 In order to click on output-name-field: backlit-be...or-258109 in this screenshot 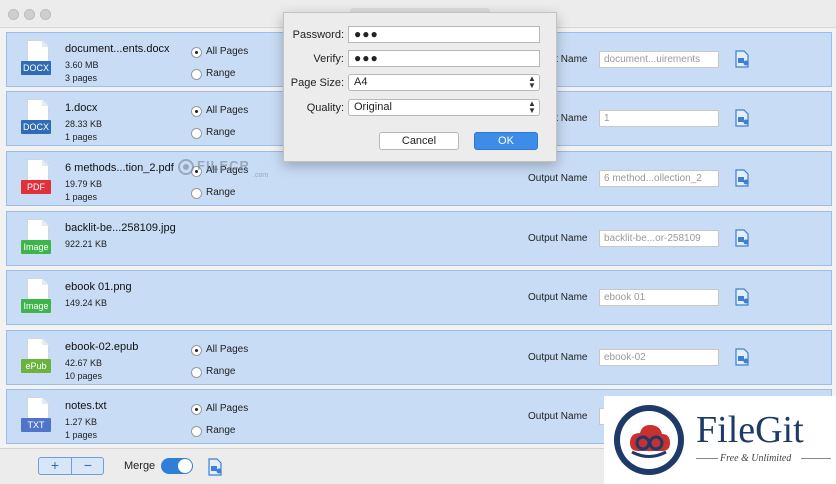, I will do `click(659, 238)`.